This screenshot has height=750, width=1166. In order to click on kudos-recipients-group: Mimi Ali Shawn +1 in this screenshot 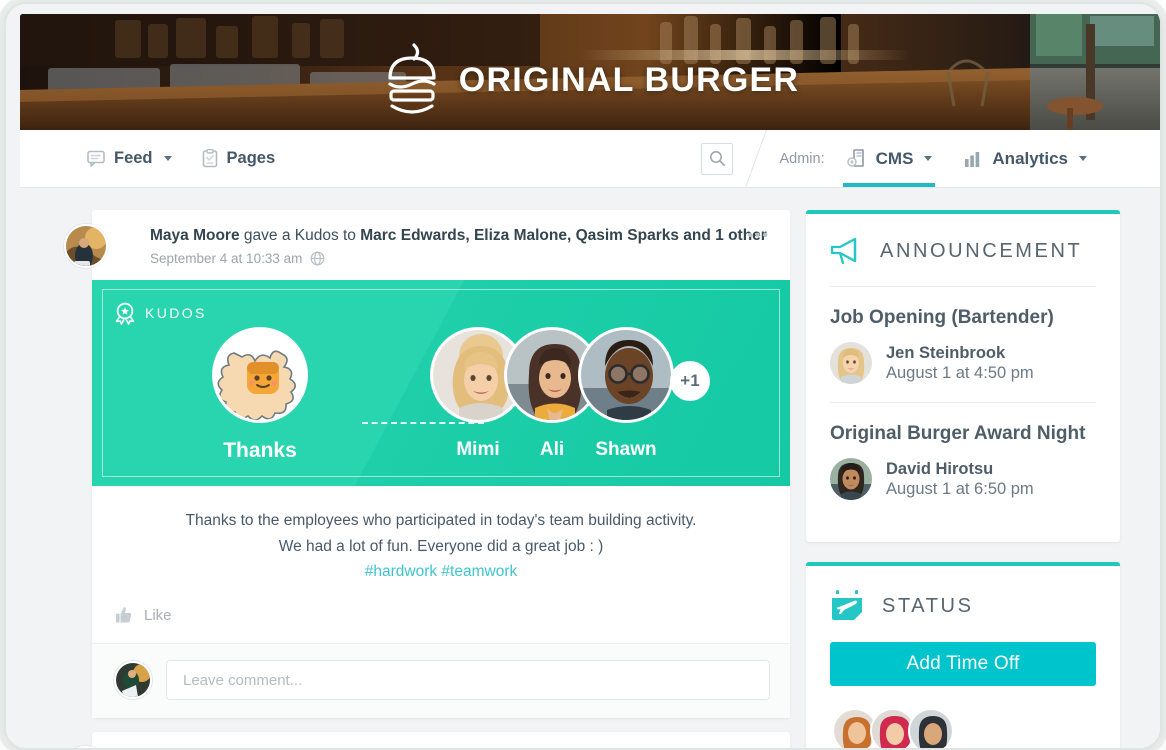, I will do `click(570, 393)`.